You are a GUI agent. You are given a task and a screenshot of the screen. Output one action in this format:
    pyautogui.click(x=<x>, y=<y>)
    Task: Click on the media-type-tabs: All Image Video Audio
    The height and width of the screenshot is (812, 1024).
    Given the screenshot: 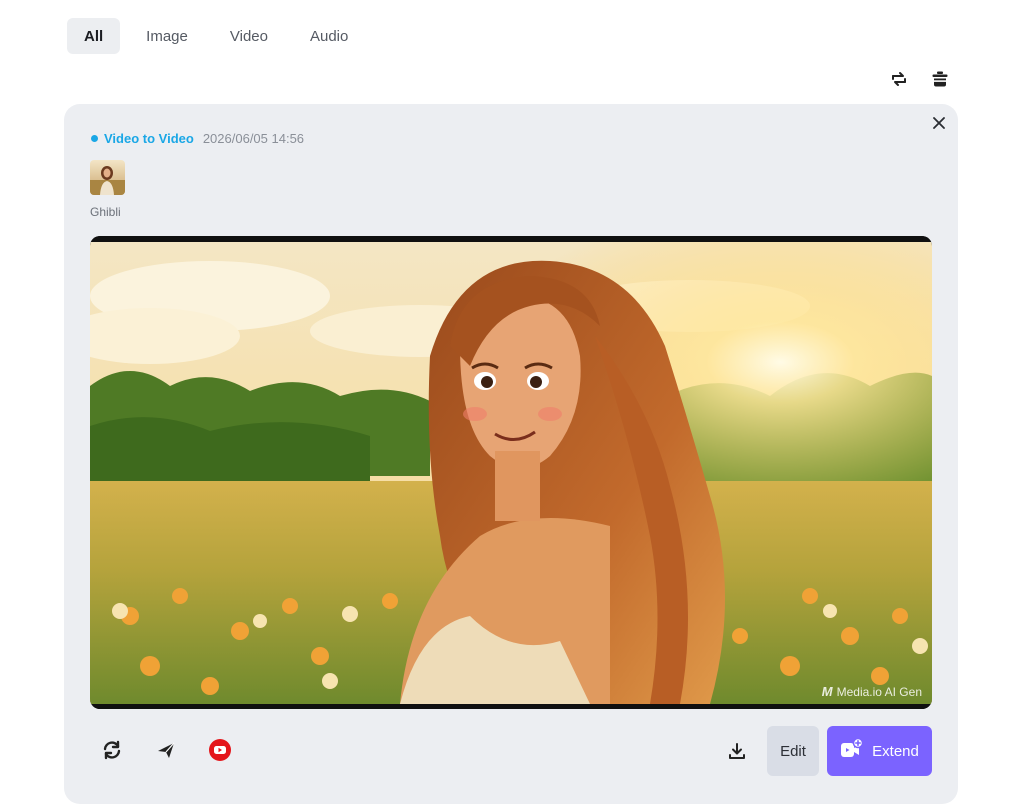 What is the action you would take?
    pyautogui.click(x=220, y=36)
    